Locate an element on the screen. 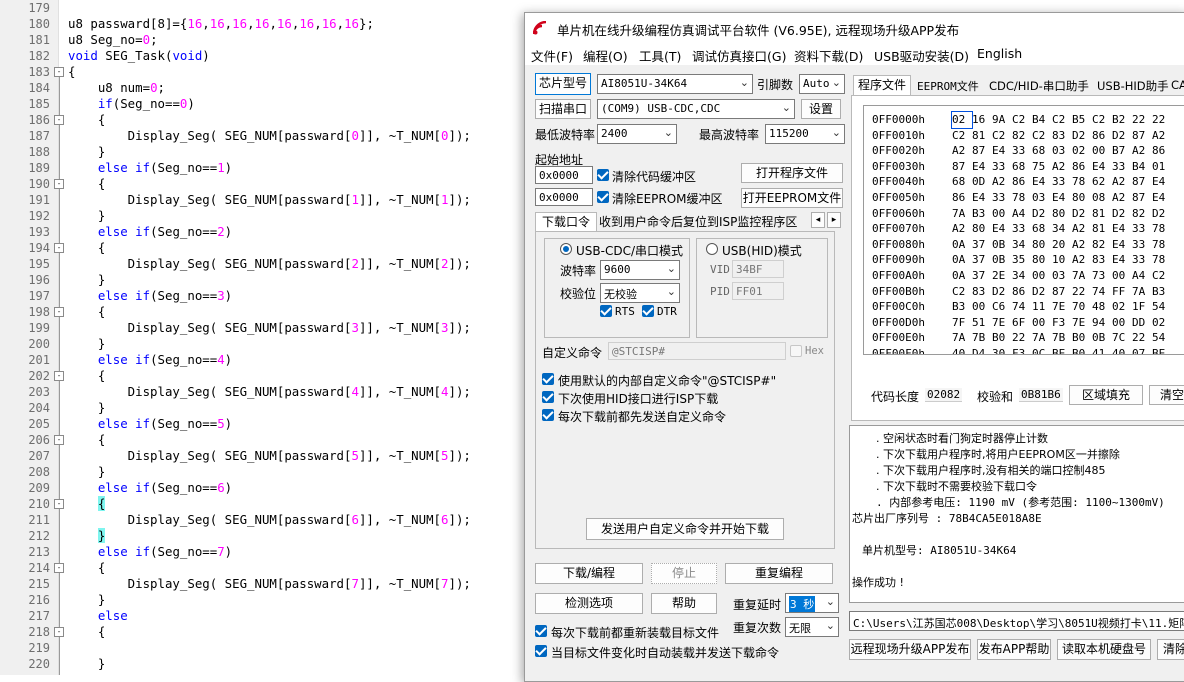 The width and height of the screenshot is (1184, 682). hex-row: 0FF0020h A2 87 E4 33 68 03 02 00 B7 A2 86 is located at coordinates (1022, 151).